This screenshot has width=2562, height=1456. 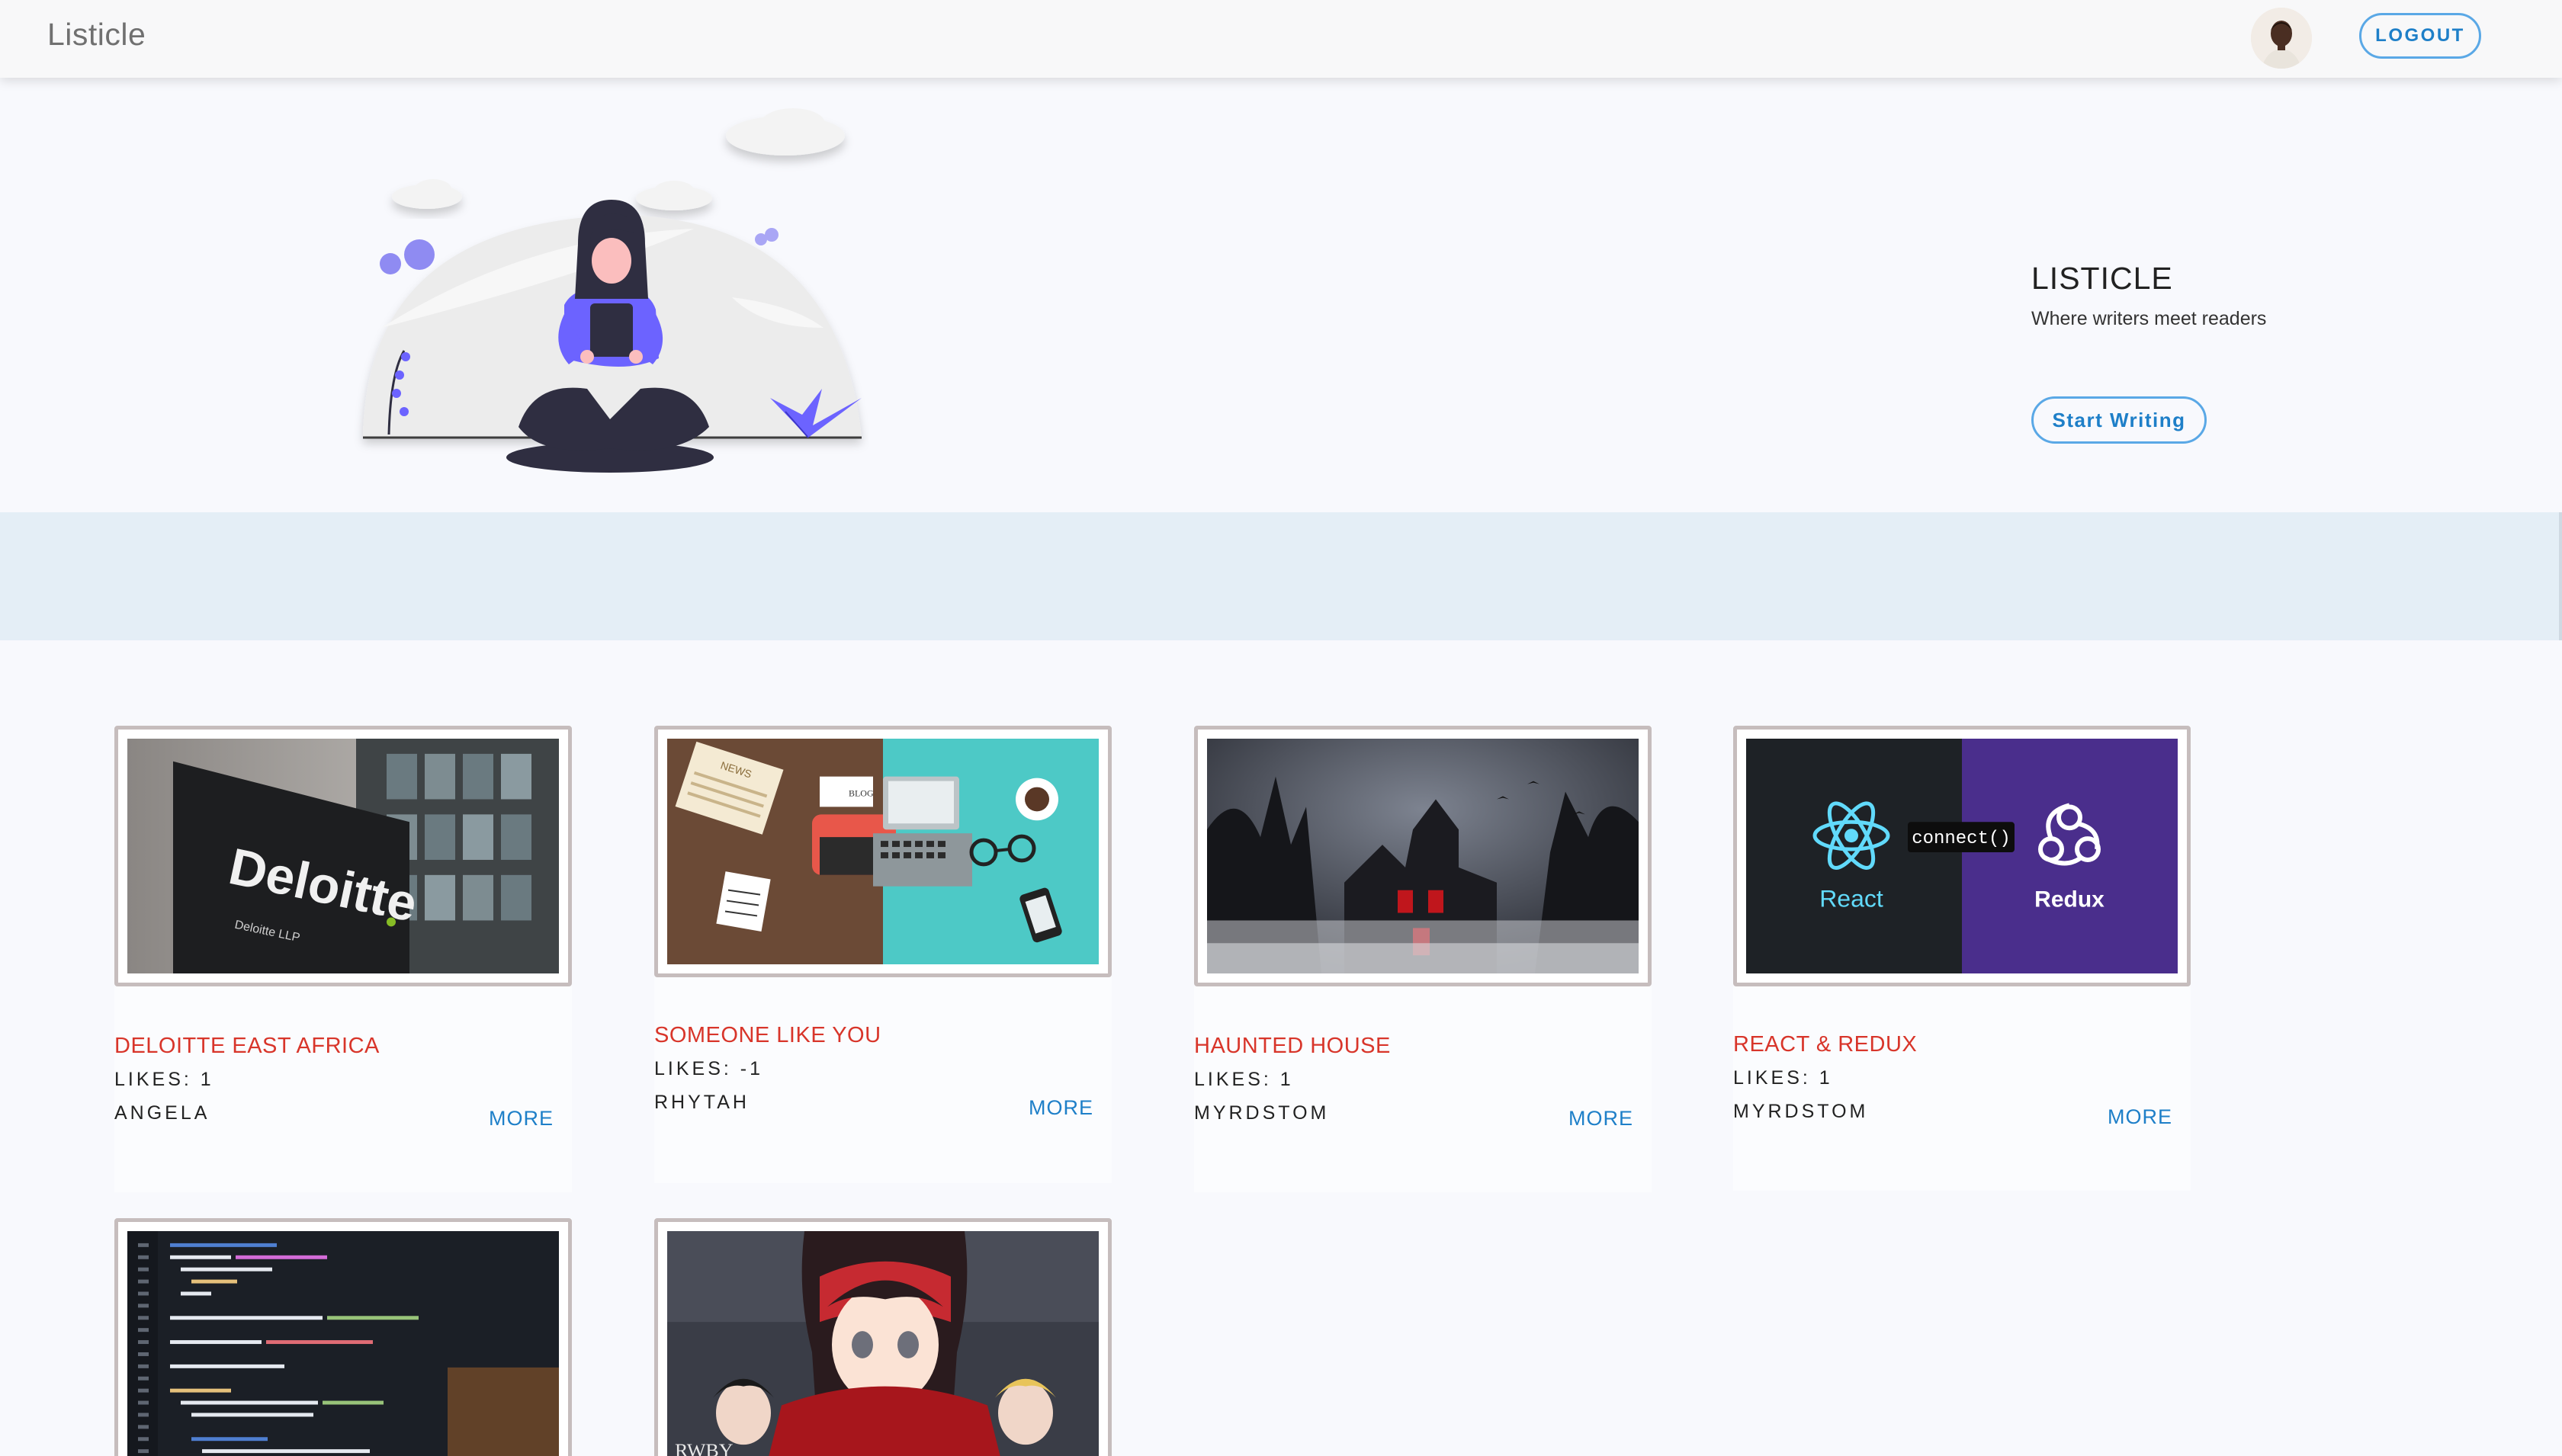 I want to click on divider-band, so click(x=1281, y=576).